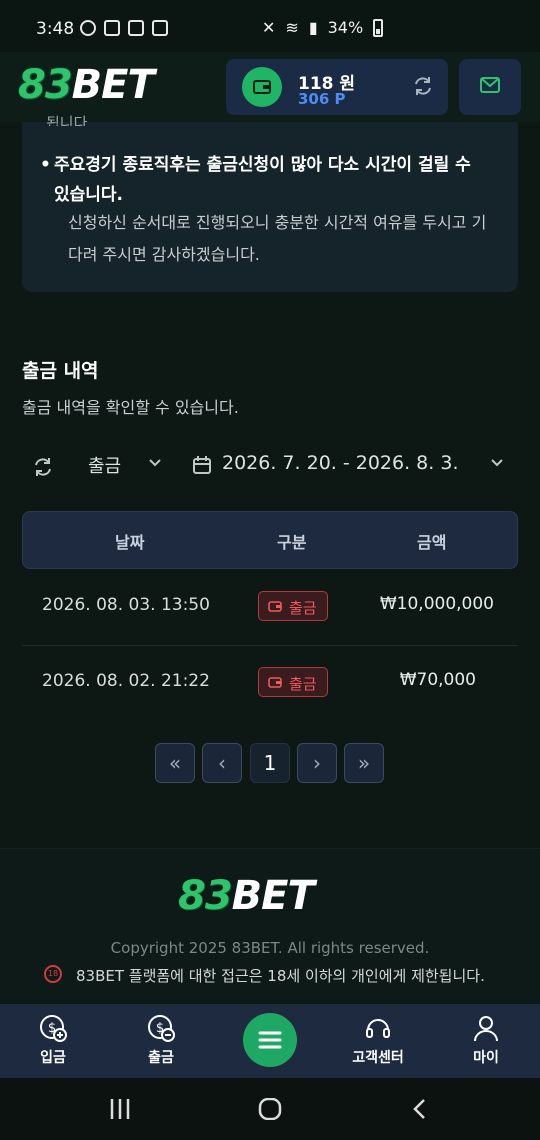 Image resolution: width=540 pixels, height=1140 pixels. I want to click on bottom-navigation: $ 입금 $ 출금 고객센터 마이, so click(270, 1041).